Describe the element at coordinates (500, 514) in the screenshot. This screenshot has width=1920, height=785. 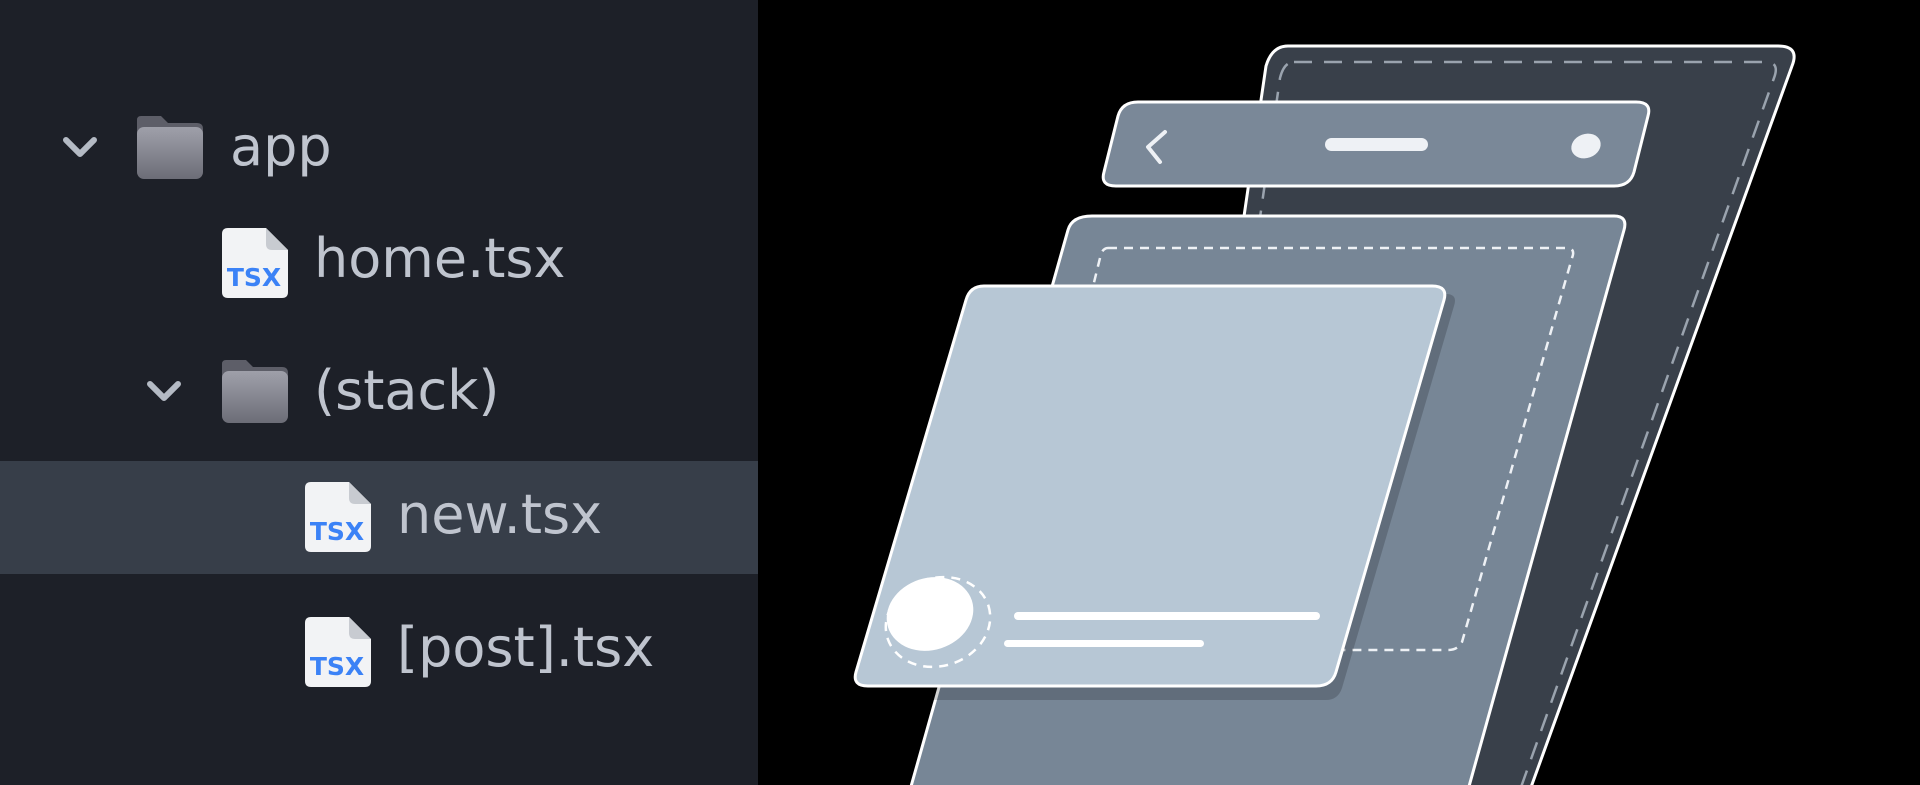
I see `tree-item-label: new.tsx` at that location.